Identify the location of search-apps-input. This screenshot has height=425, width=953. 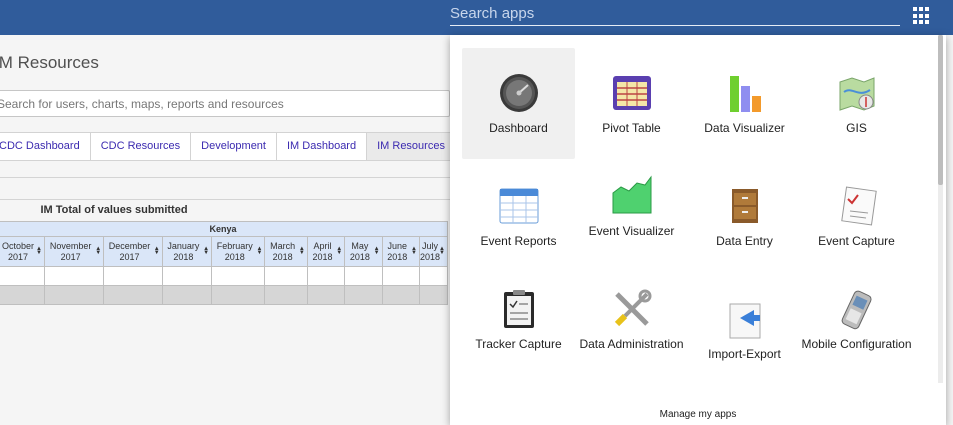
(675, 13).